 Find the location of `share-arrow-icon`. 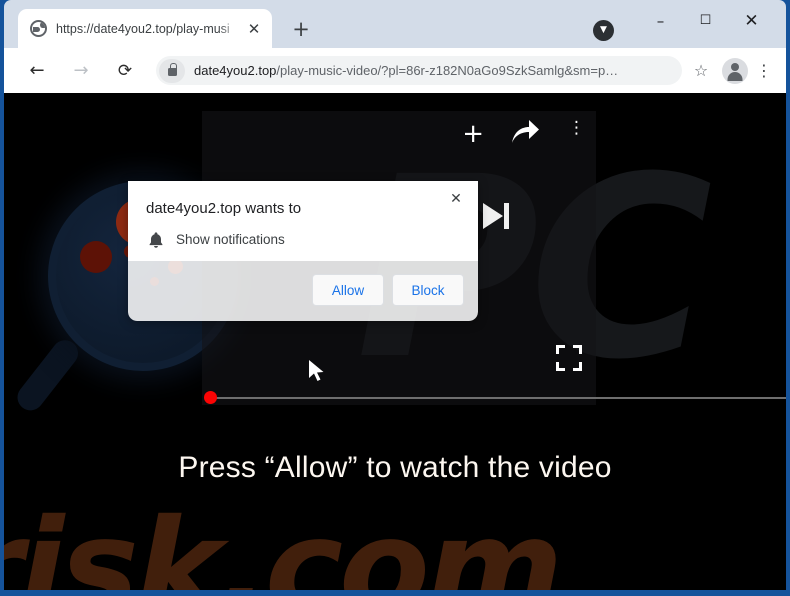

share-arrow-icon is located at coordinates (525, 133).